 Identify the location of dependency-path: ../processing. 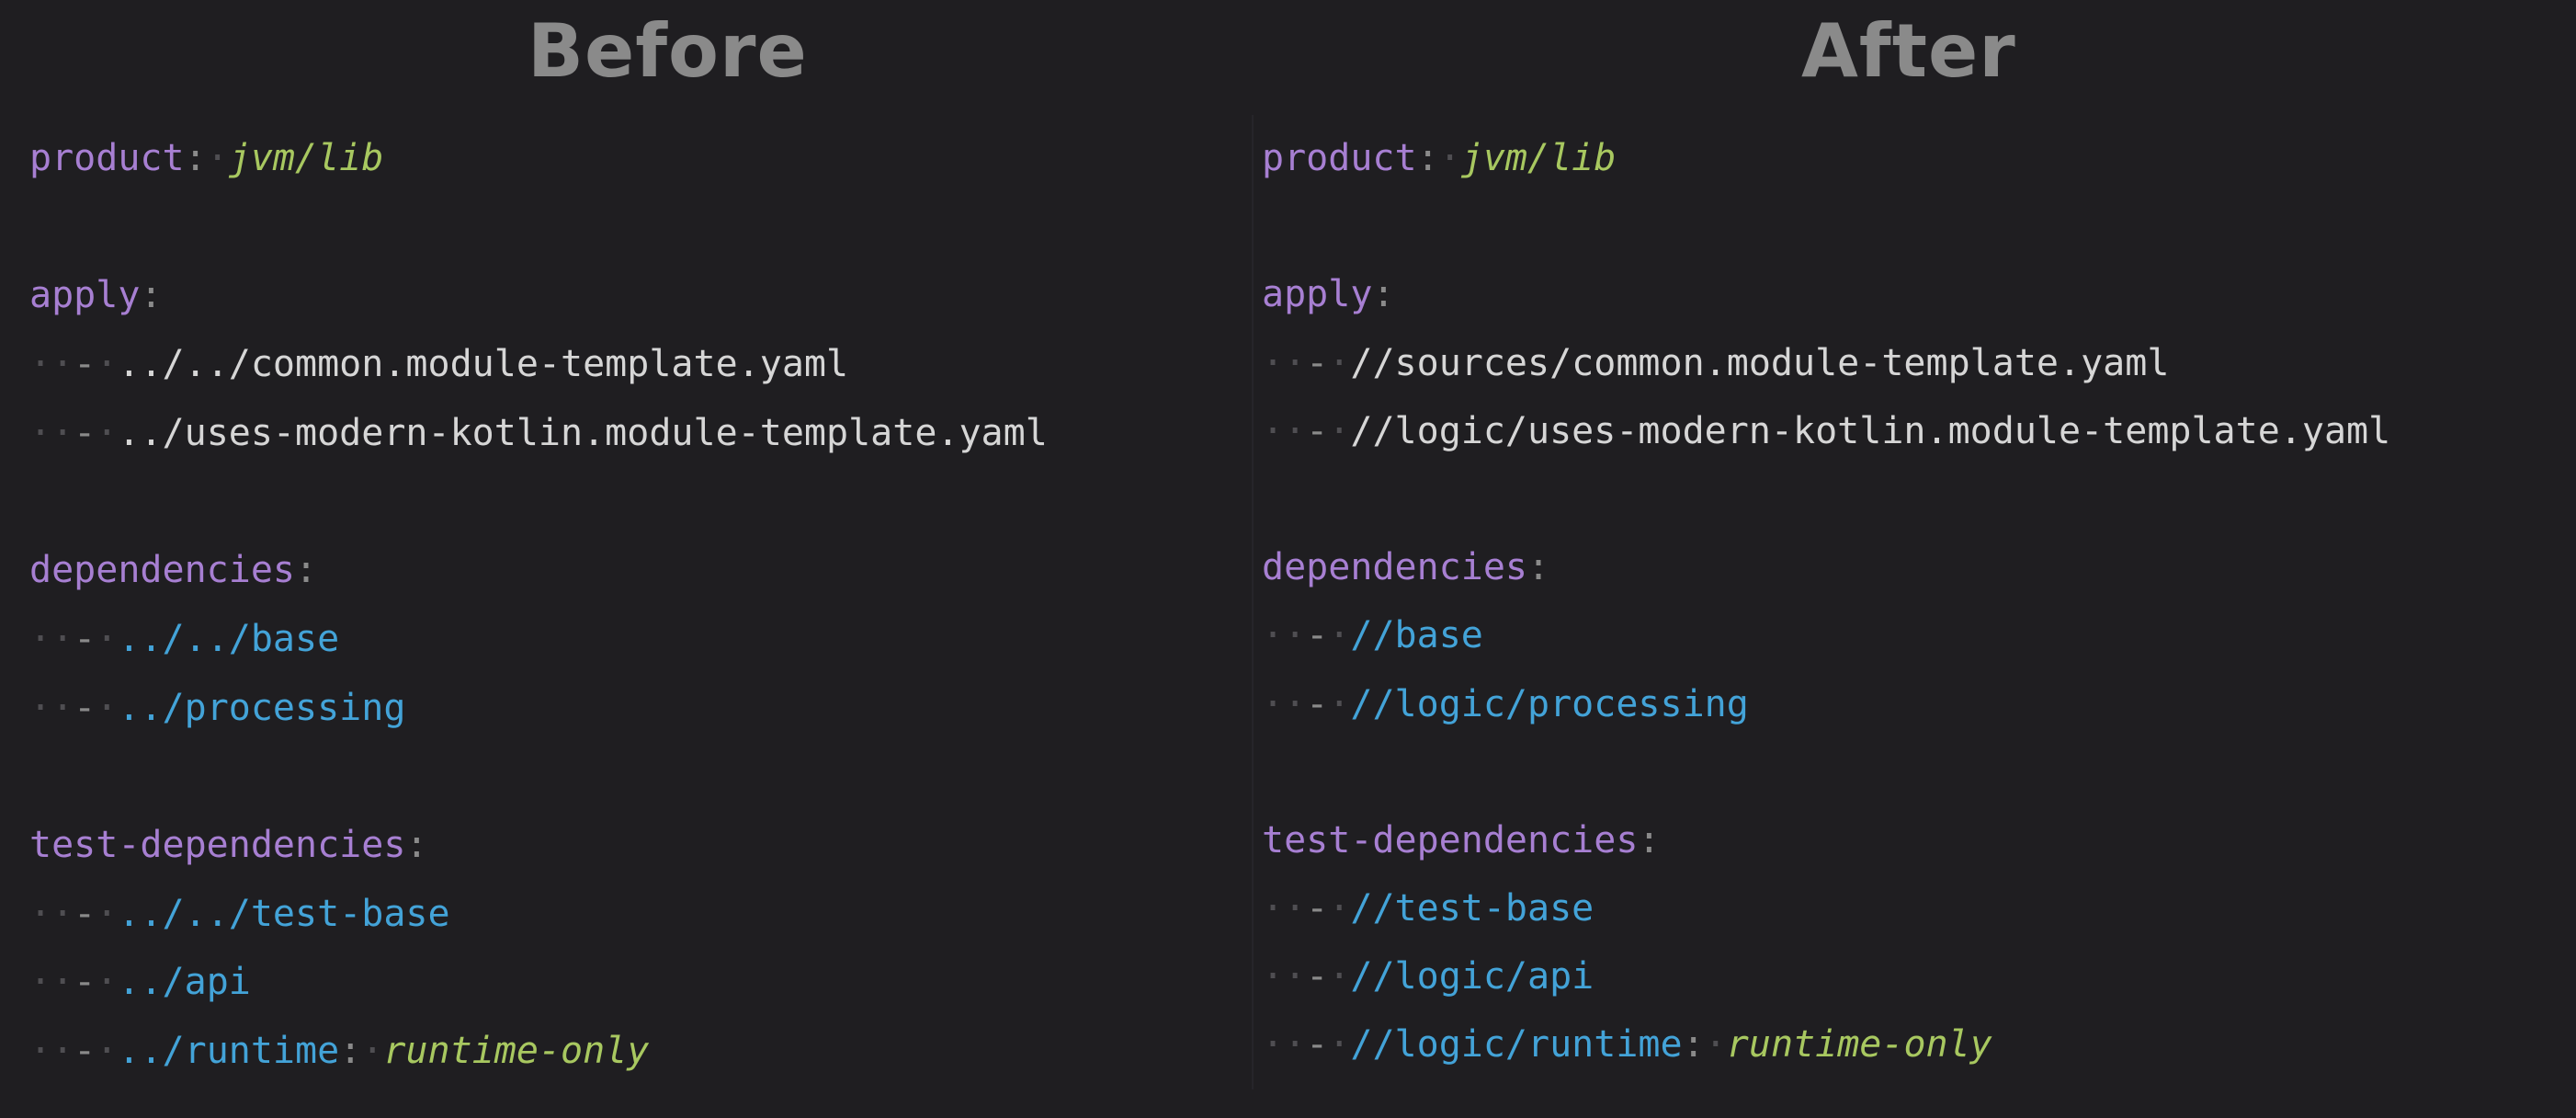
(262, 707).